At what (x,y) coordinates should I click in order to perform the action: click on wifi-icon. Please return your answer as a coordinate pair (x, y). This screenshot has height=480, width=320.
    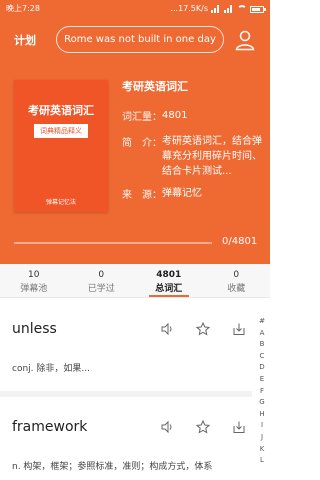
    Looking at the image, I should click on (242, 9).